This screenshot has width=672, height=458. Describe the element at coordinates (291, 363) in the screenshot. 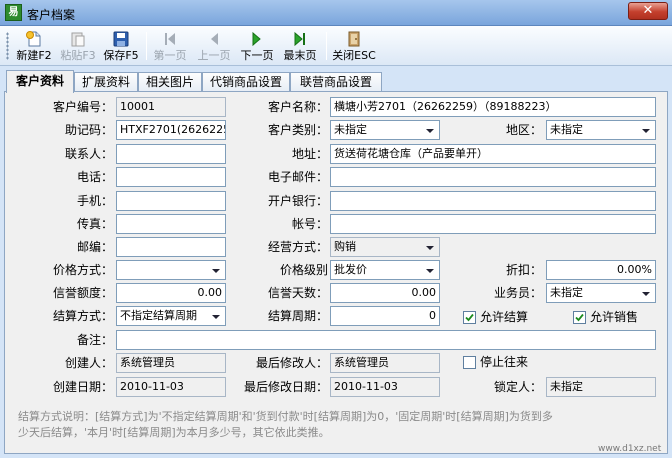

I see `modifier-label: 最后修改人：` at that location.